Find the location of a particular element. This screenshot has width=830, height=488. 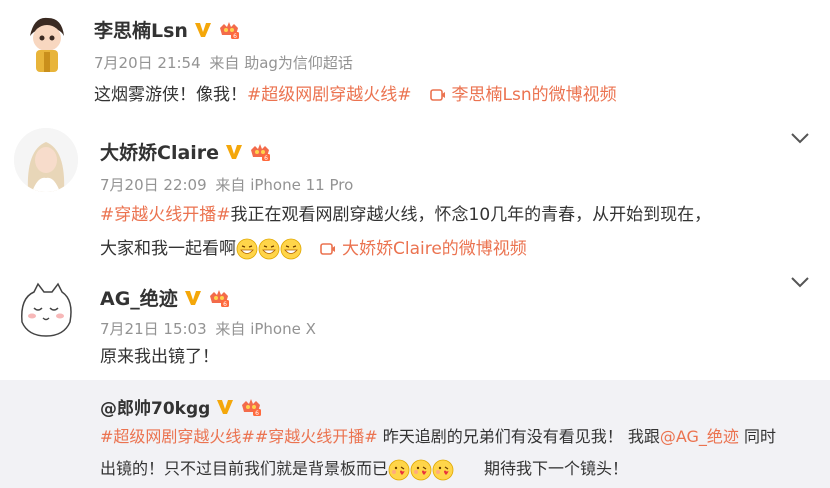

post-text: 原来我出镜了！ is located at coordinates (159, 357).